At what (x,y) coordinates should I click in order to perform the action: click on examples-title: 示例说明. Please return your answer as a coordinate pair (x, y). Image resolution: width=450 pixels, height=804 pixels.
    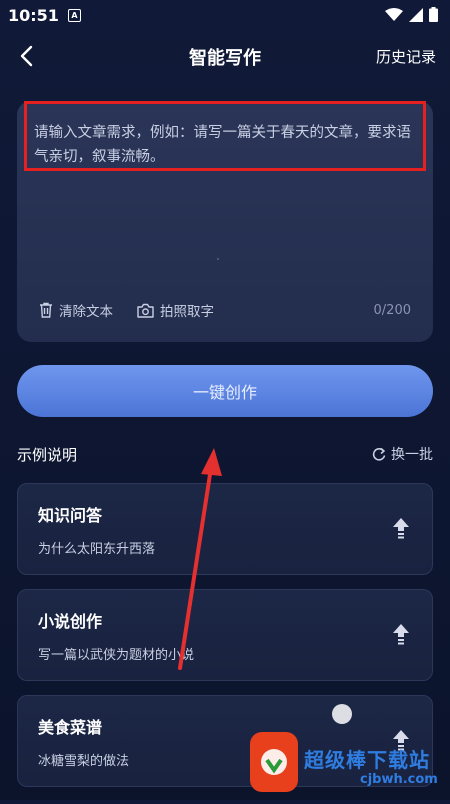
    Looking at the image, I should click on (47, 455).